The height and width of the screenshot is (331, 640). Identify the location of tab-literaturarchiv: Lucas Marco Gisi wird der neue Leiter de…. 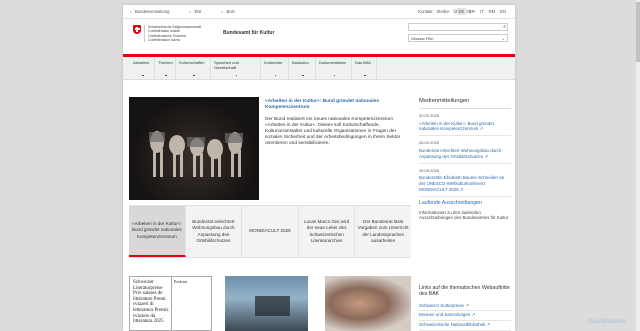
(327, 231).